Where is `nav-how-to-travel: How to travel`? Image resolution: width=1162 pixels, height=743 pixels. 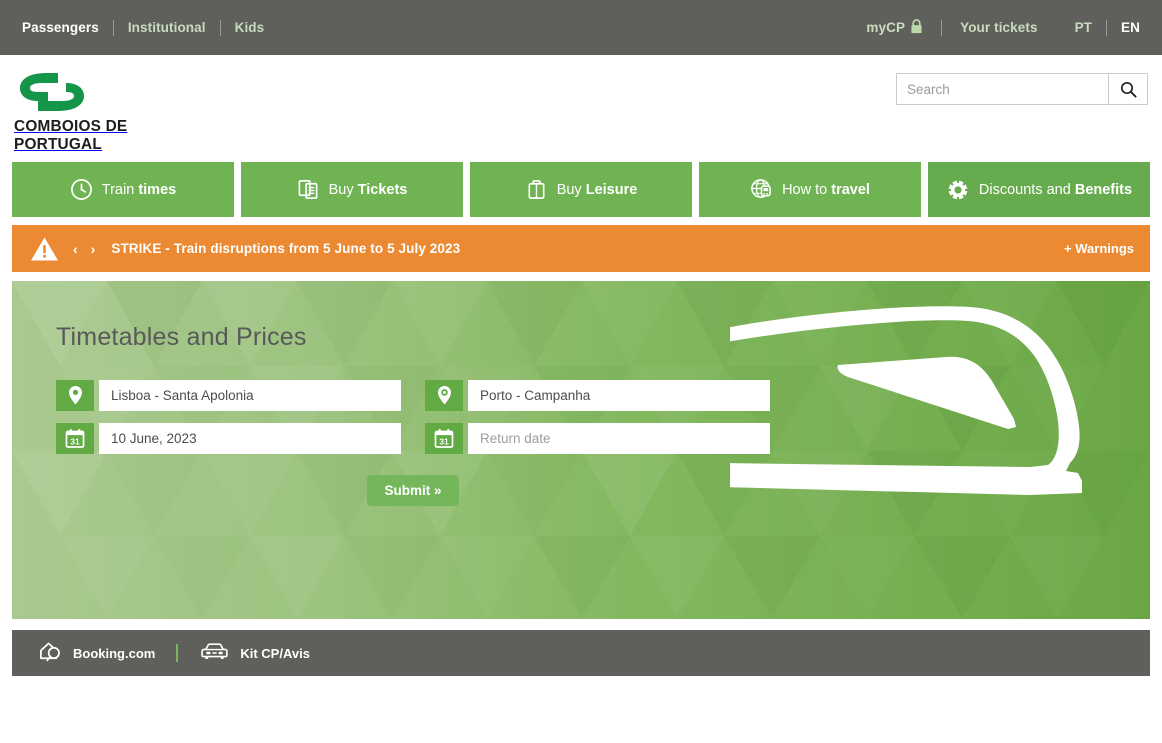
nav-how-to-travel: How to travel is located at coordinates (810, 189).